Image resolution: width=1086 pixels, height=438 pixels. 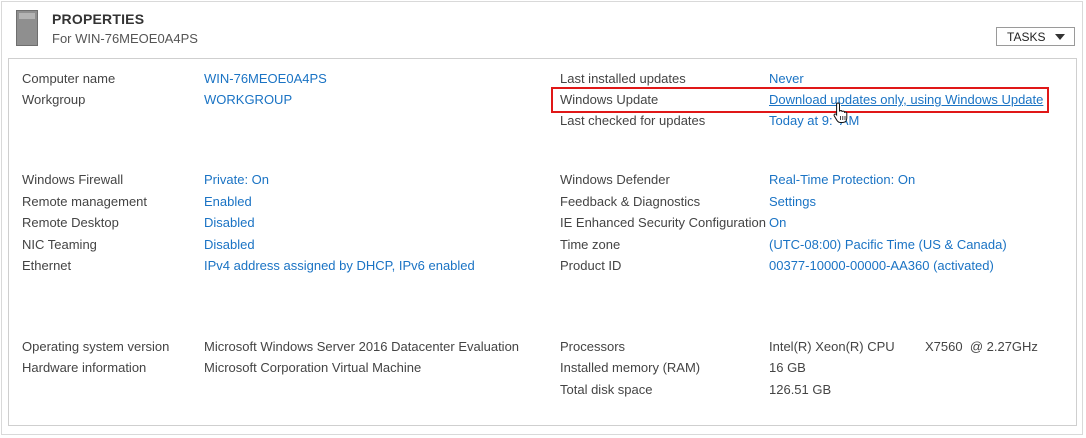 What do you see at coordinates (98, 19) in the screenshot?
I see `page-title: PROPERTIES` at bounding box center [98, 19].